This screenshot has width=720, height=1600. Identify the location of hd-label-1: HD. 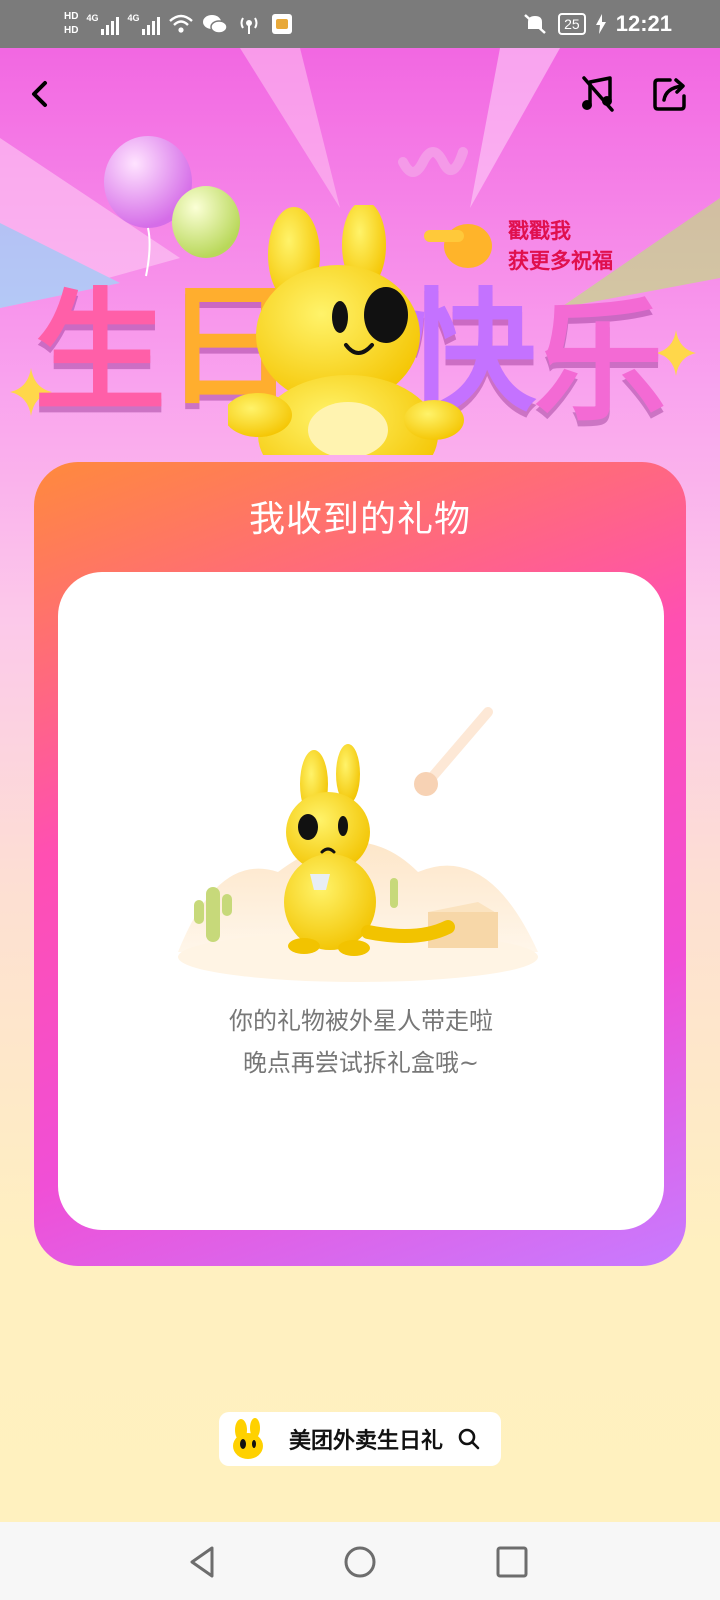
(71, 16).